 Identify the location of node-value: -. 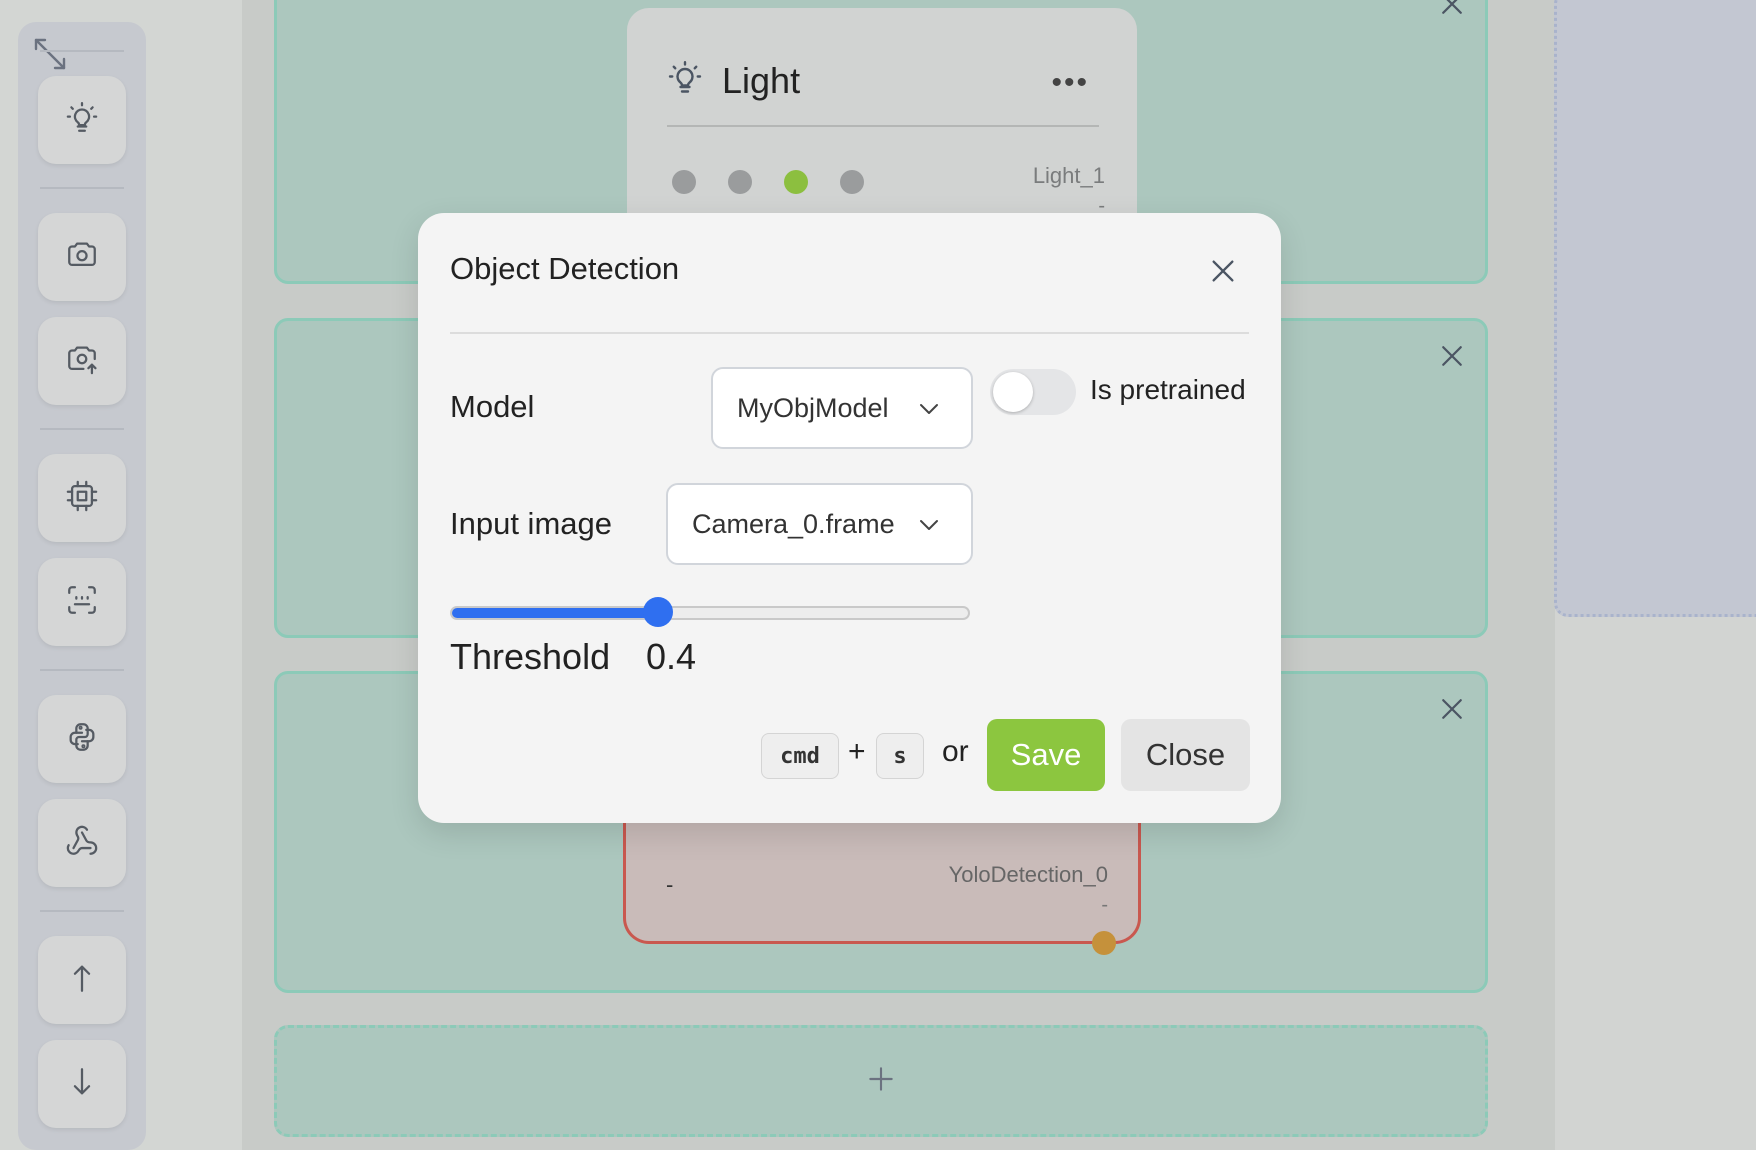
(1104, 905).